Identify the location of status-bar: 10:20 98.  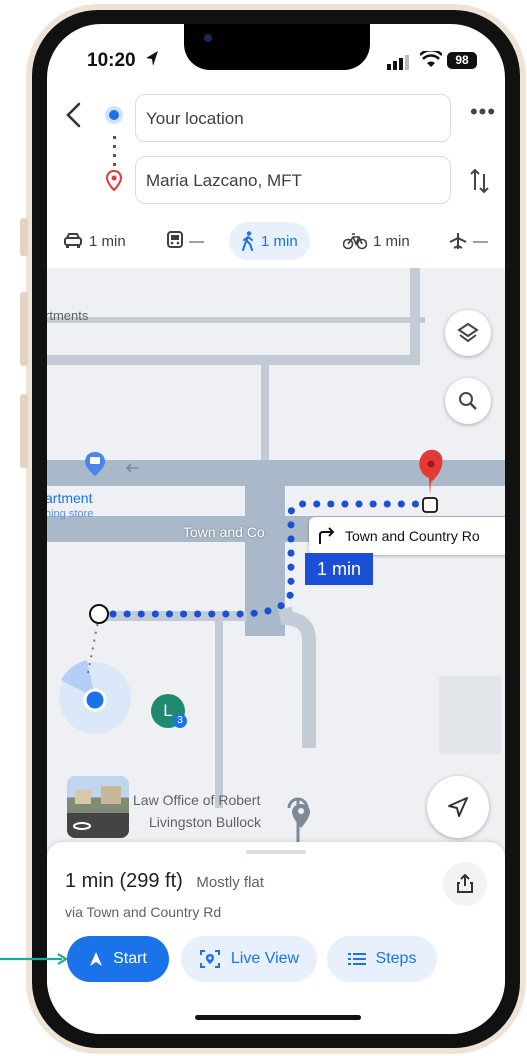
(276, 63).